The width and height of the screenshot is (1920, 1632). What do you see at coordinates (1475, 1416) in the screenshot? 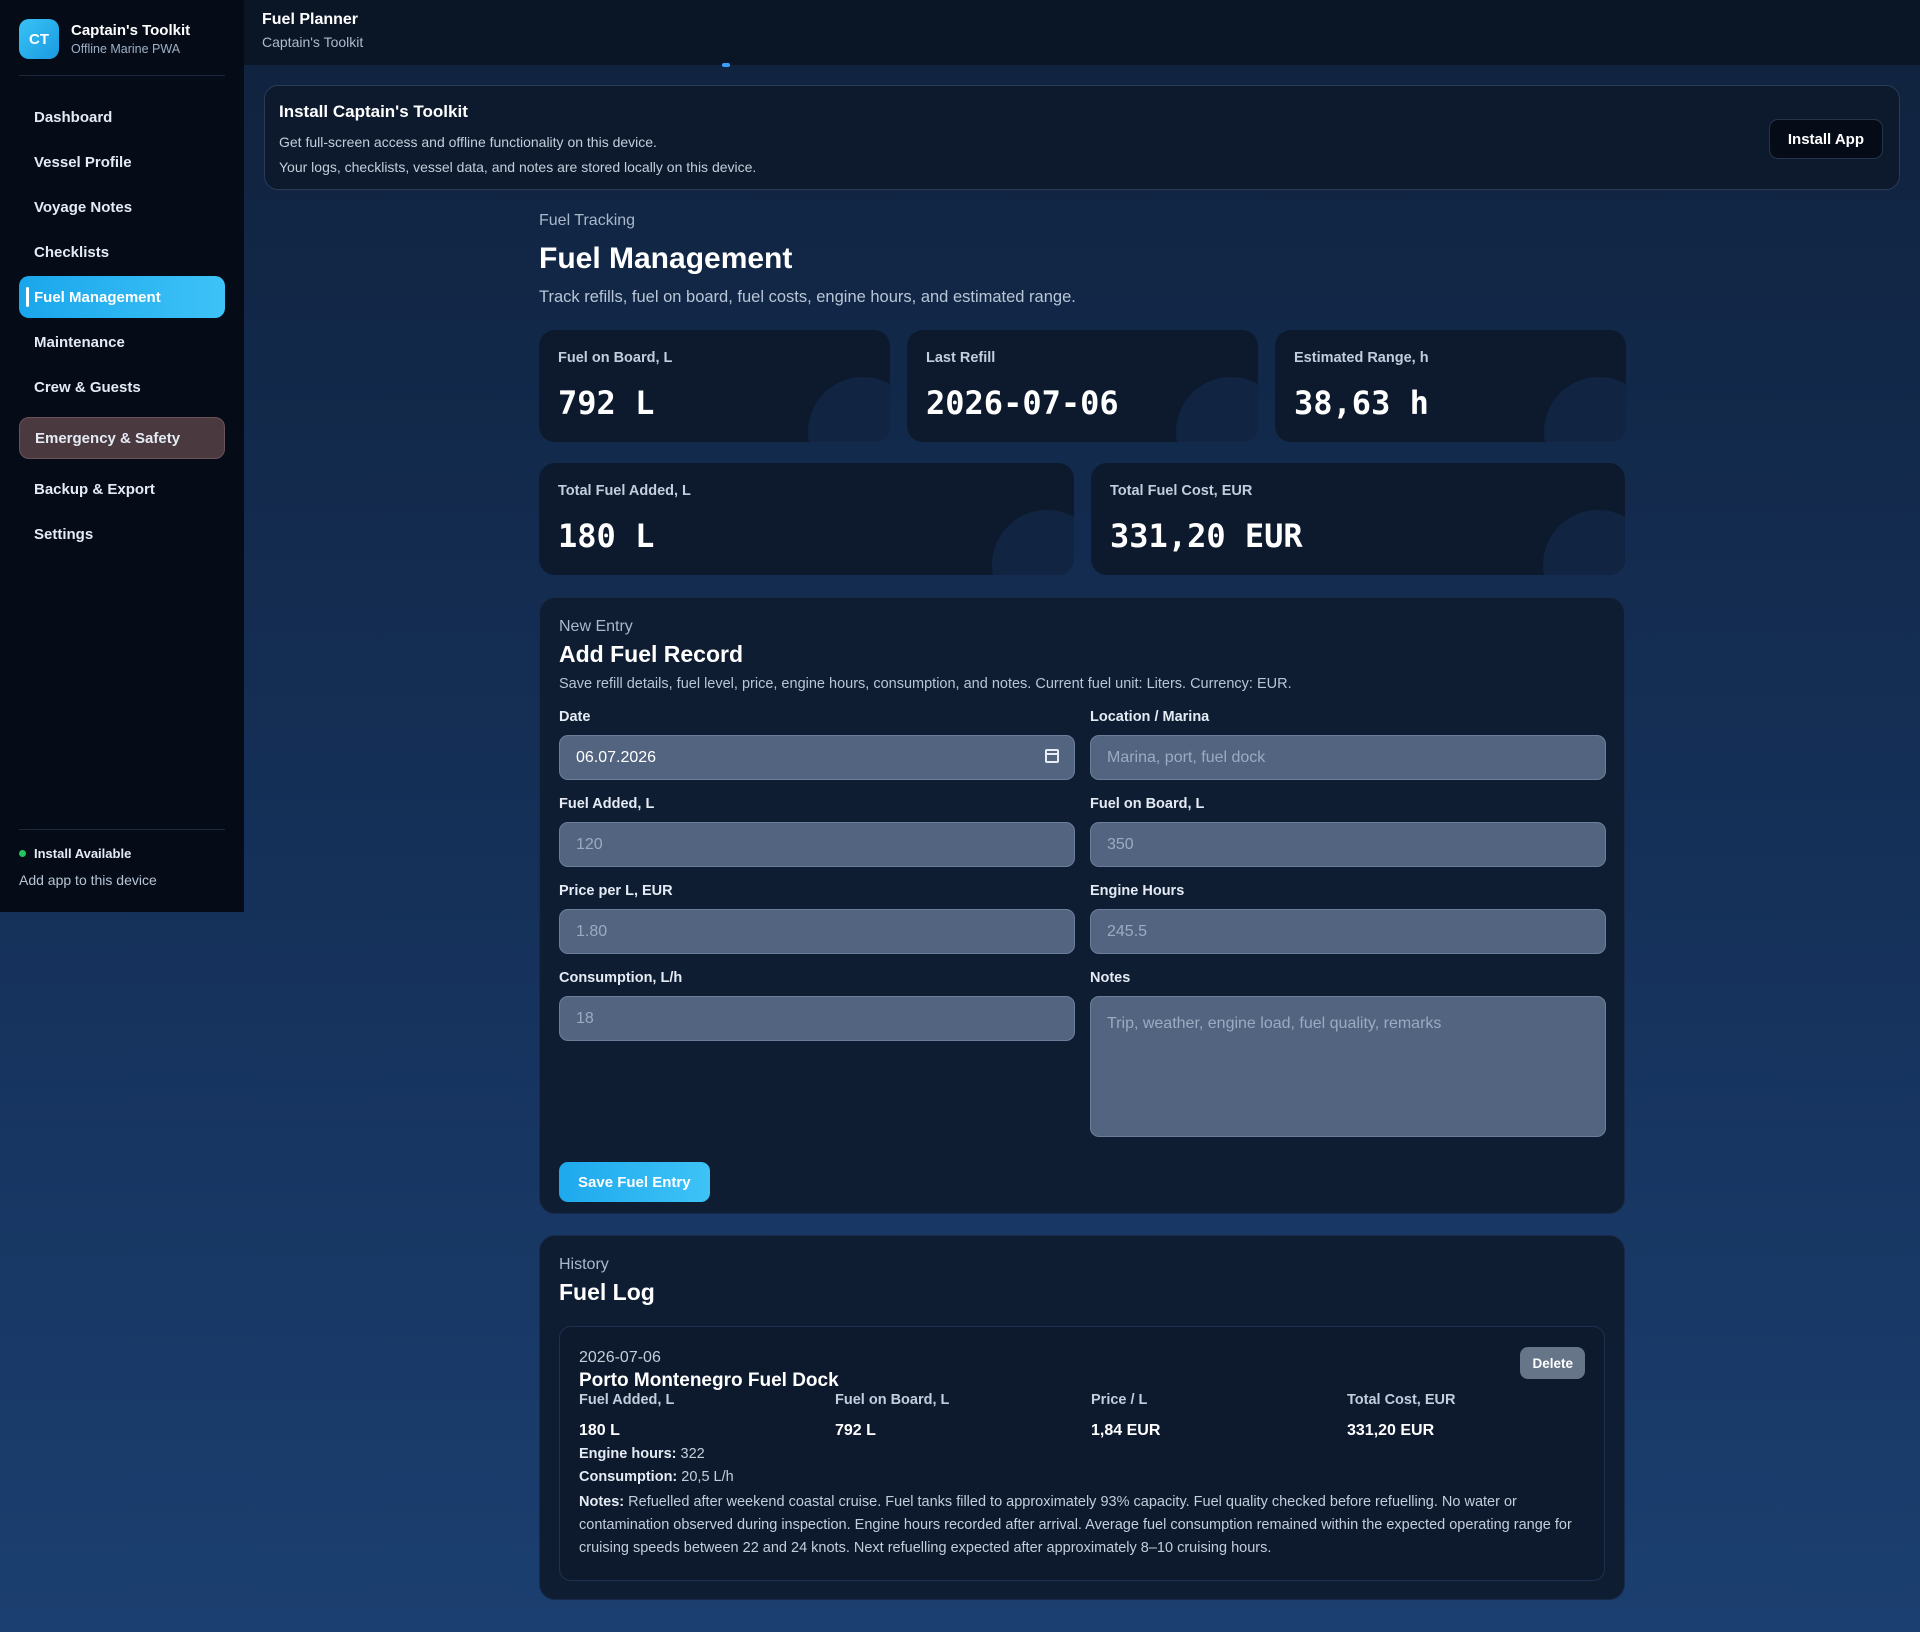
I see `entry-total-cost: Total Cost, EUR 331,20 EUR` at bounding box center [1475, 1416].